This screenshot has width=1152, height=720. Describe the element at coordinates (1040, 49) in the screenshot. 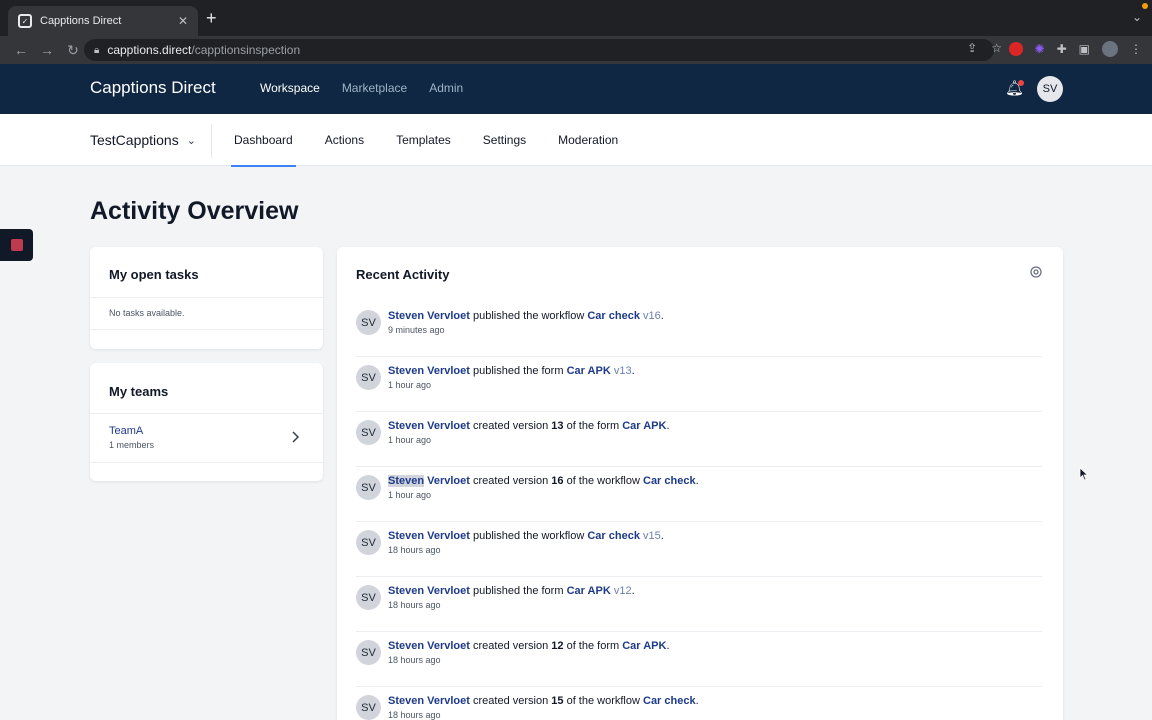

I see `extension-gear-icon: ✺` at that location.